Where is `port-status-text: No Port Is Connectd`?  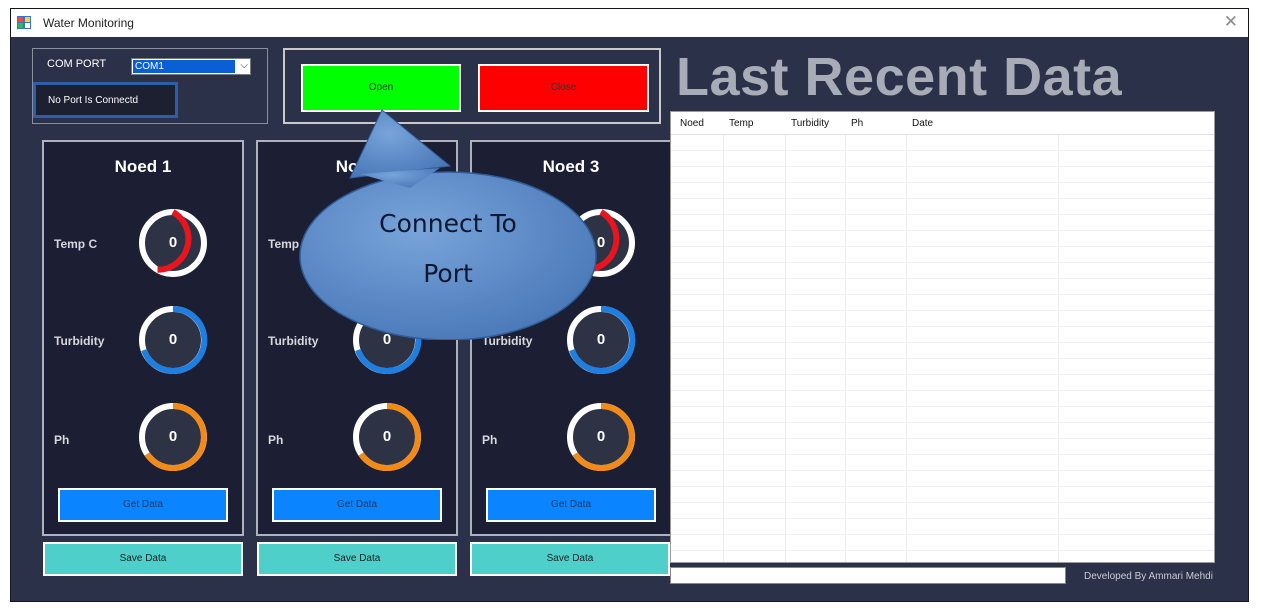 port-status-text: No Port Is Connectd is located at coordinates (93, 100).